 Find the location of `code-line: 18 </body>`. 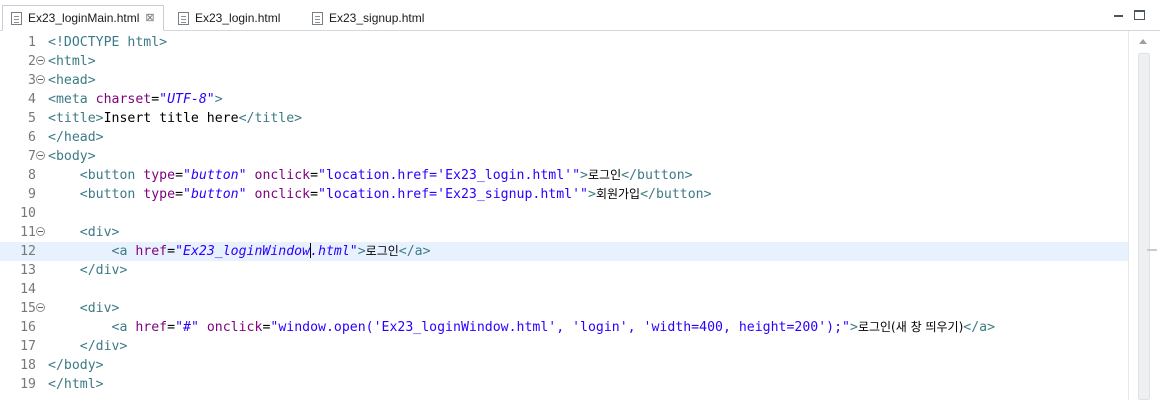

code-line: 18 </body> is located at coordinates (564, 365).